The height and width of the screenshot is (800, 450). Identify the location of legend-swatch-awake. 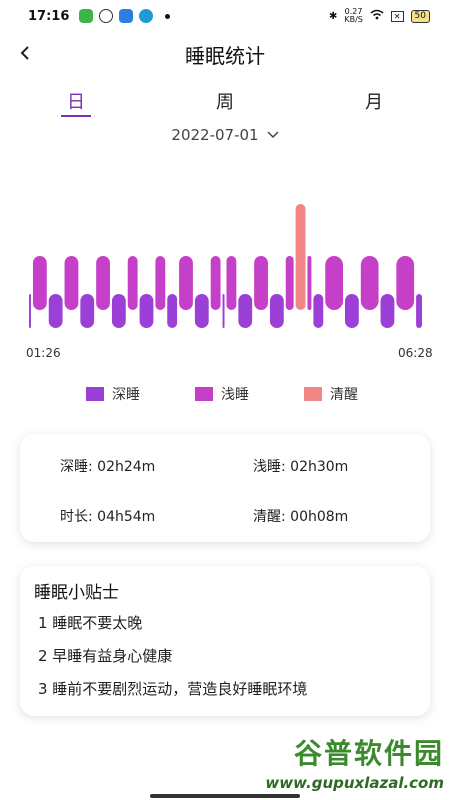
(313, 394).